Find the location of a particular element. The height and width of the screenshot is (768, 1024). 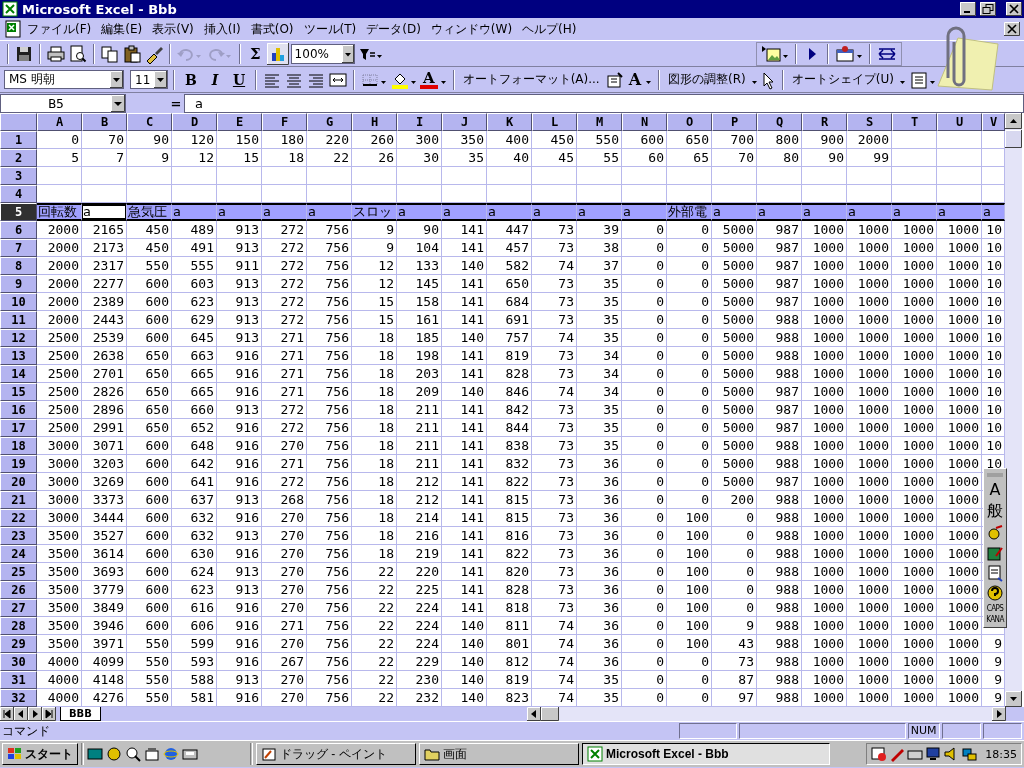

menu-item: 表示(V) is located at coordinates (173, 29).